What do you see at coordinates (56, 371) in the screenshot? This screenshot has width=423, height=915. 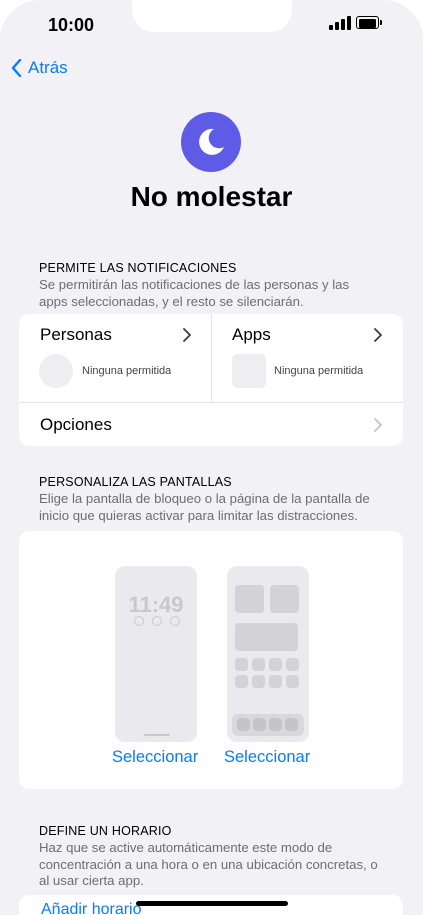 I see `person-avatar-placeholder` at bounding box center [56, 371].